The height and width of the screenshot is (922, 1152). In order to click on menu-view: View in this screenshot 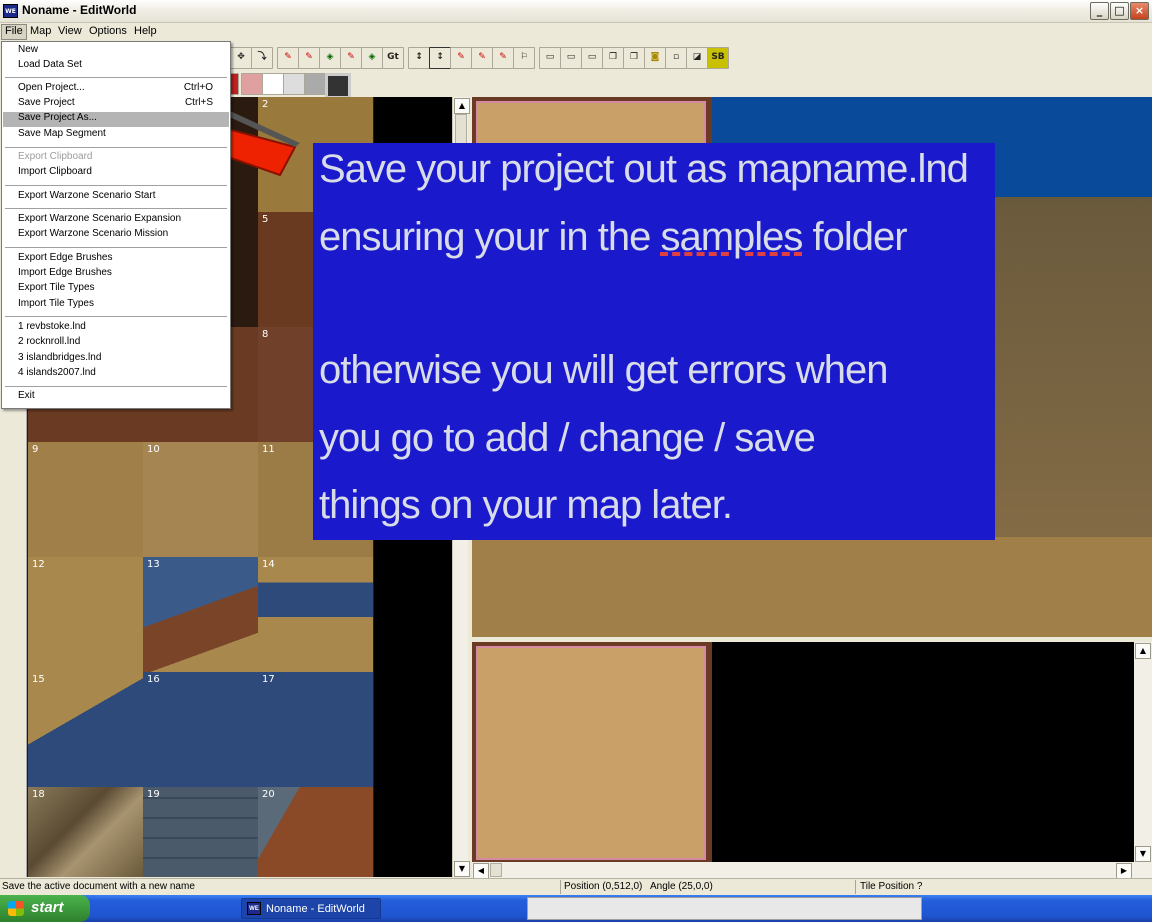, I will do `click(70, 32)`.